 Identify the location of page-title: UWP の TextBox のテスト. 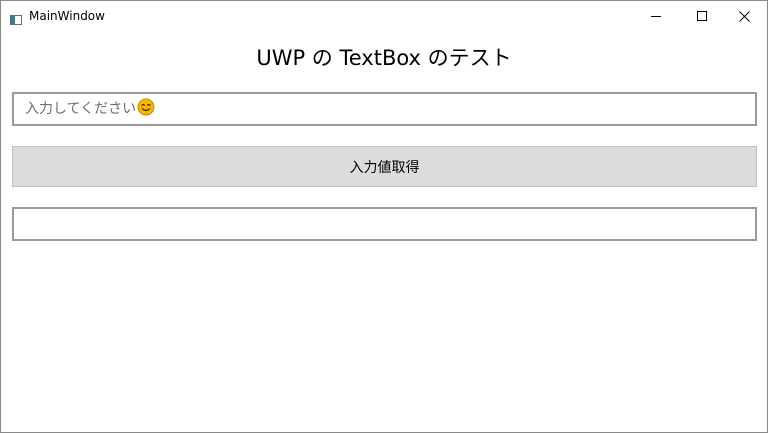
(384, 58).